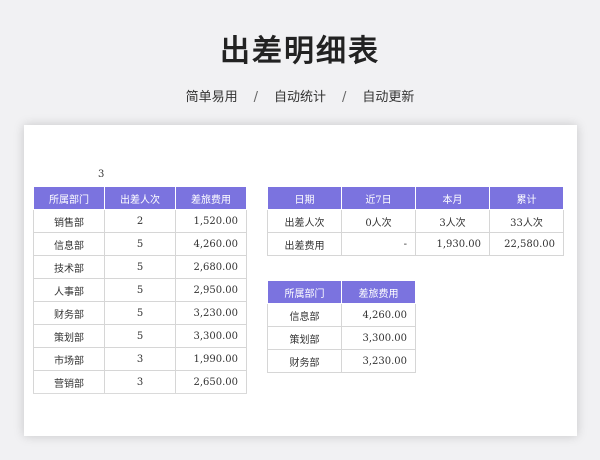 This screenshot has height=460, width=600. What do you see at coordinates (452, 244) in the screenshot?
I see `this-month-cell: 1,930.00` at bounding box center [452, 244].